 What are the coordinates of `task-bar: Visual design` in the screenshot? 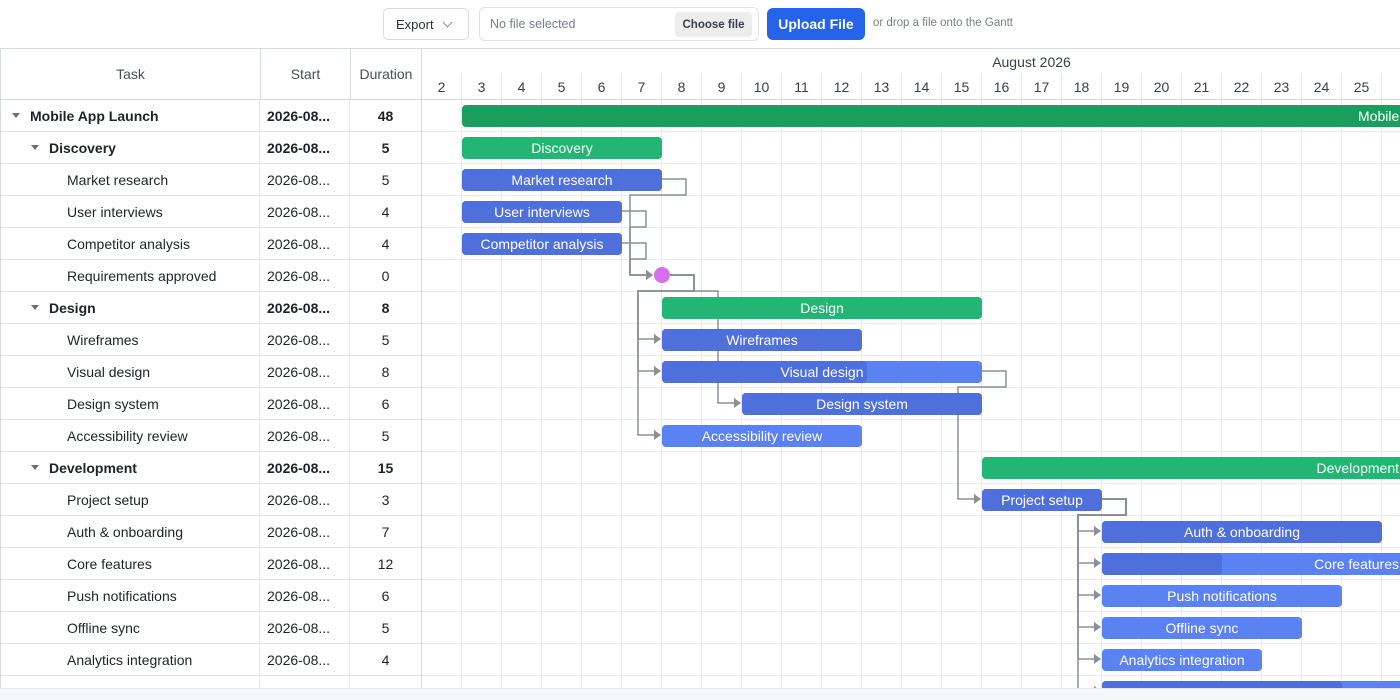 It's located at (822, 372).